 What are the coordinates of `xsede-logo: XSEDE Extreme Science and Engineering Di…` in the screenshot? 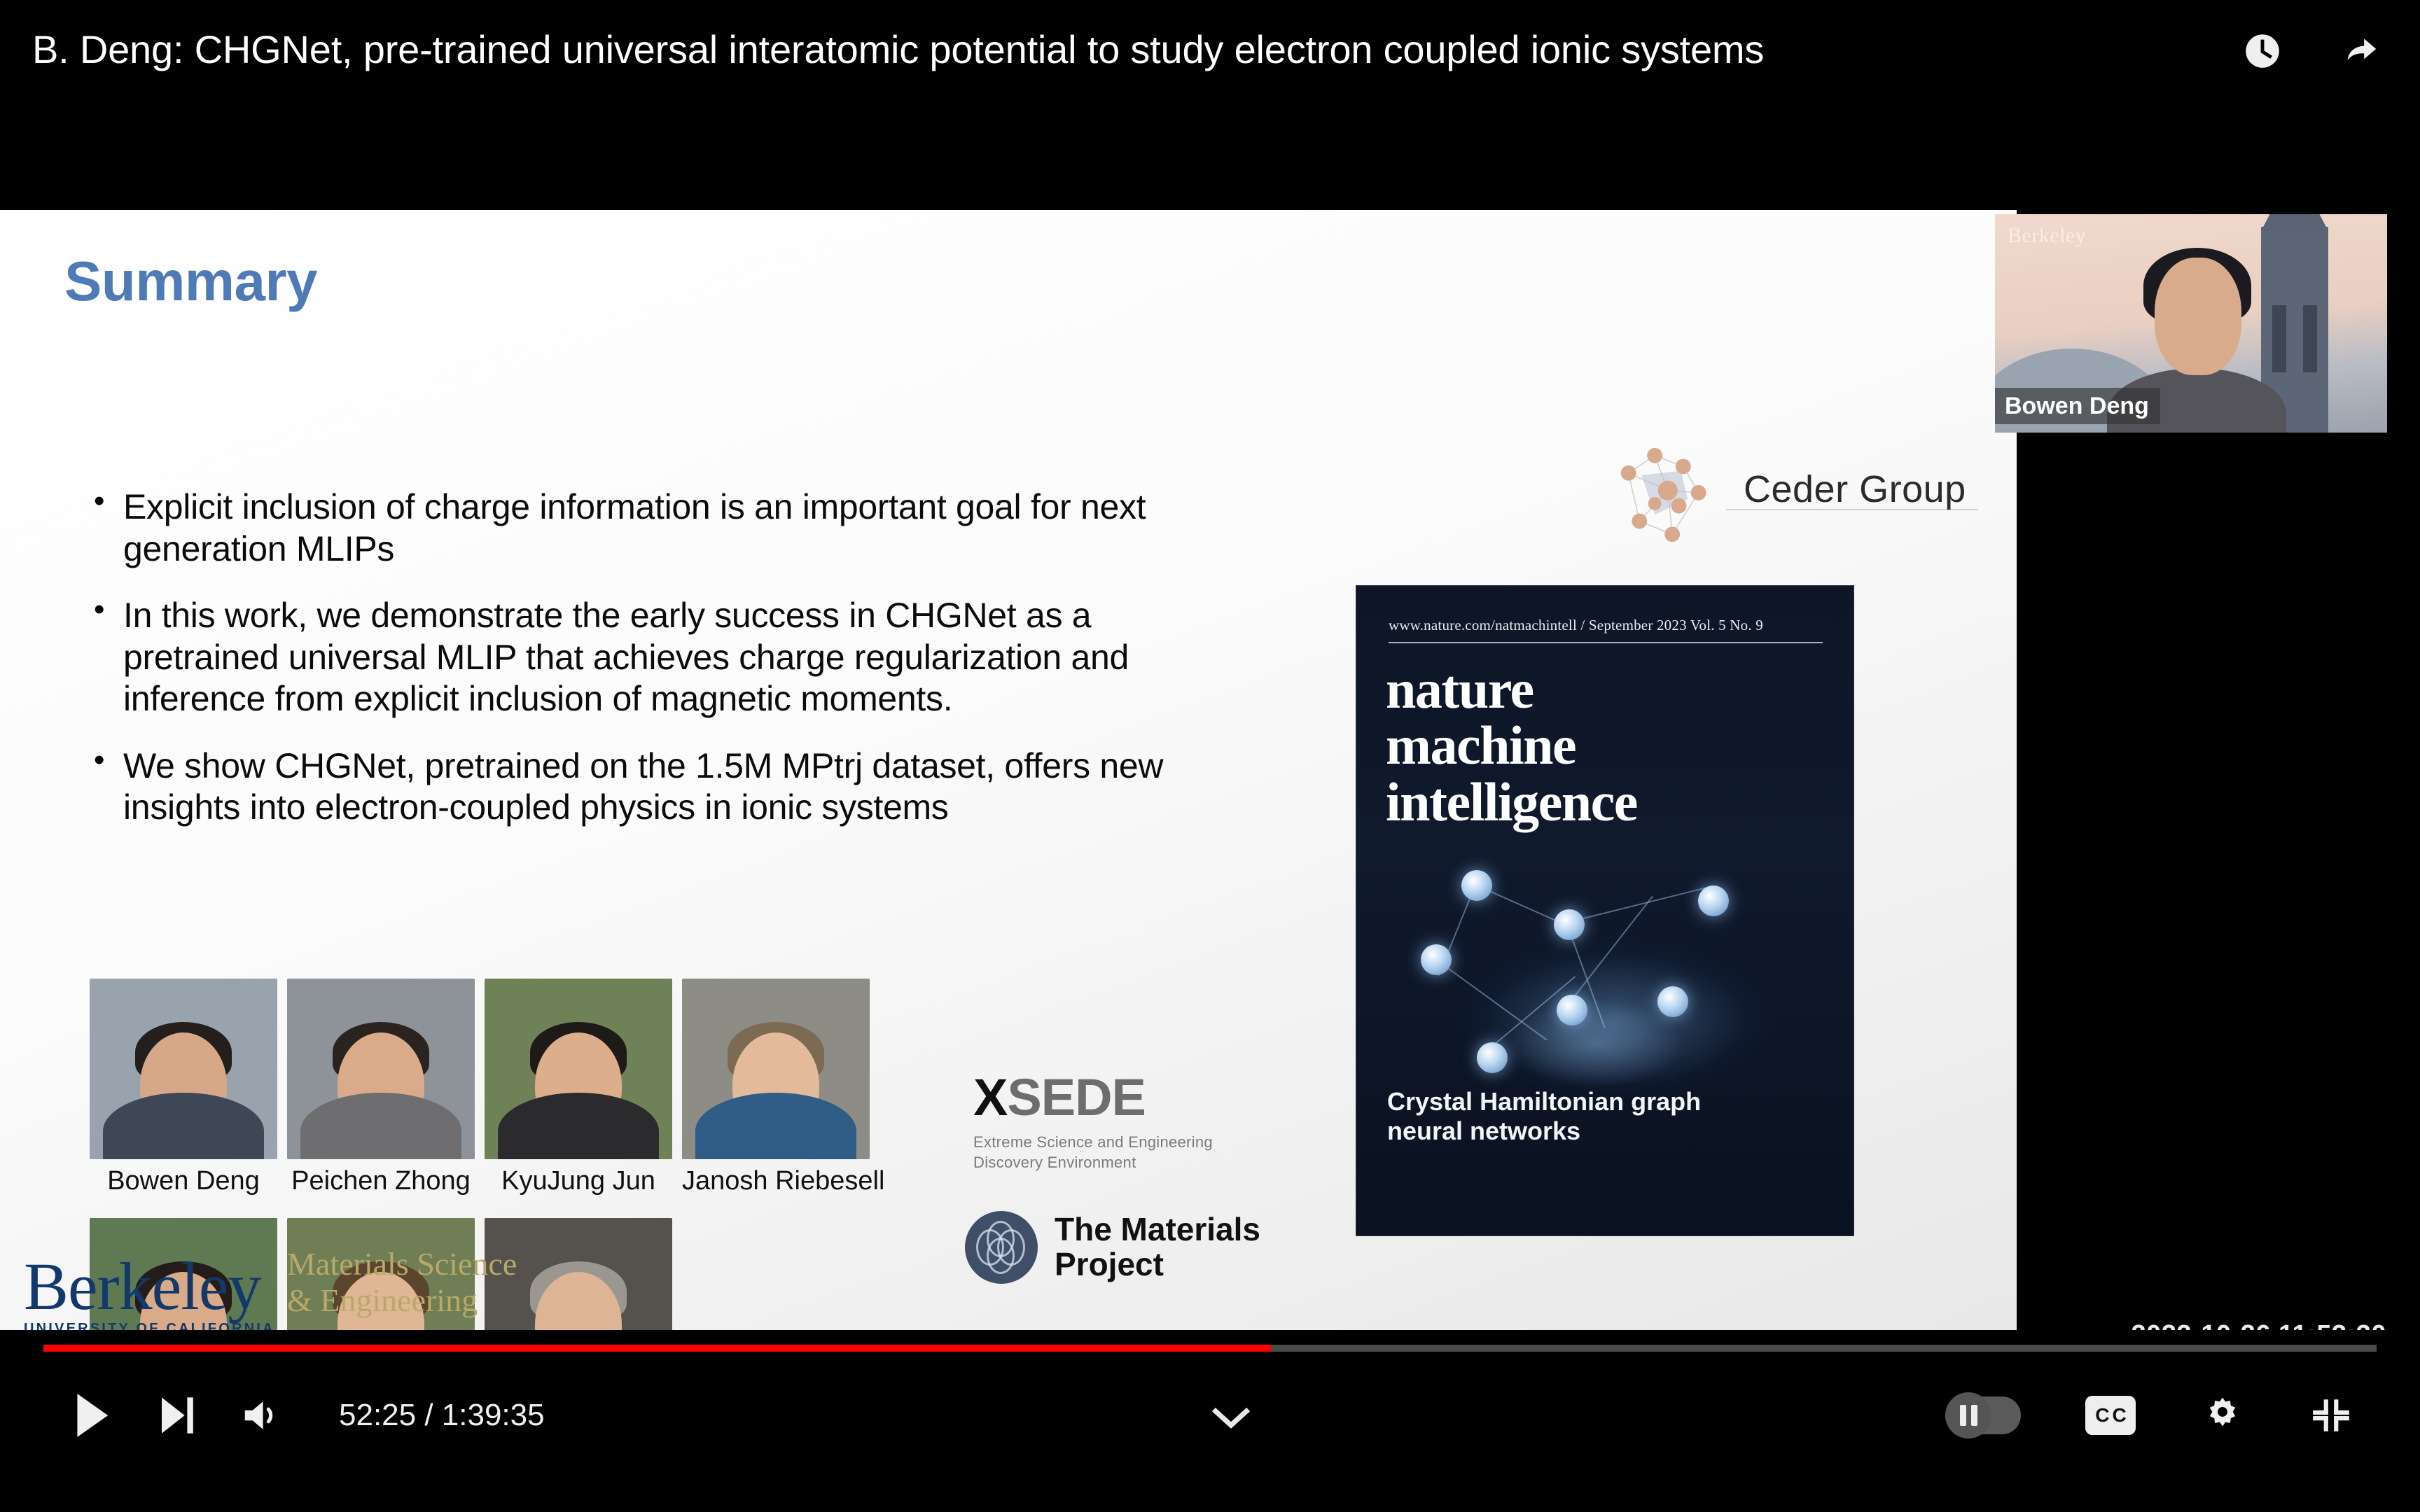 It's located at (1093, 1120).